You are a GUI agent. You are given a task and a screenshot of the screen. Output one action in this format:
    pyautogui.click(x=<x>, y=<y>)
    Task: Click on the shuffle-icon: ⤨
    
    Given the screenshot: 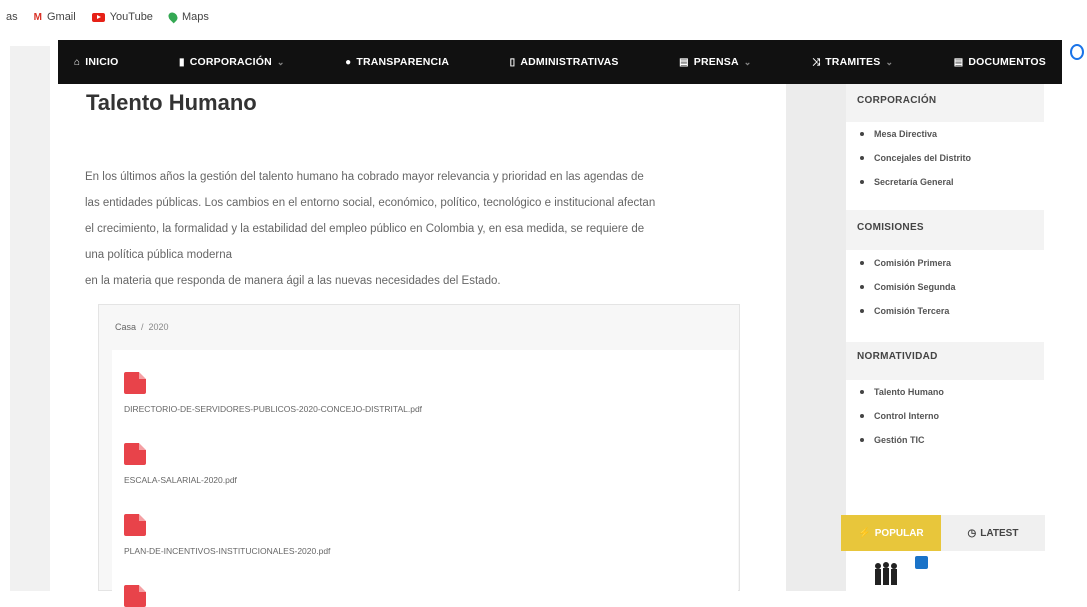 What is the action you would take?
    pyautogui.click(x=816, y=62)
    